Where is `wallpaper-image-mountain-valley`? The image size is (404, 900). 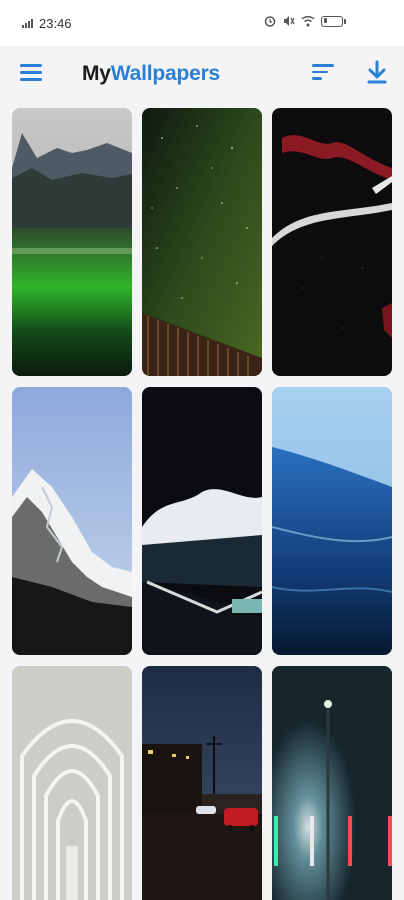
wallpaper-image-mountain-valley is located at coordinates (72, 242).